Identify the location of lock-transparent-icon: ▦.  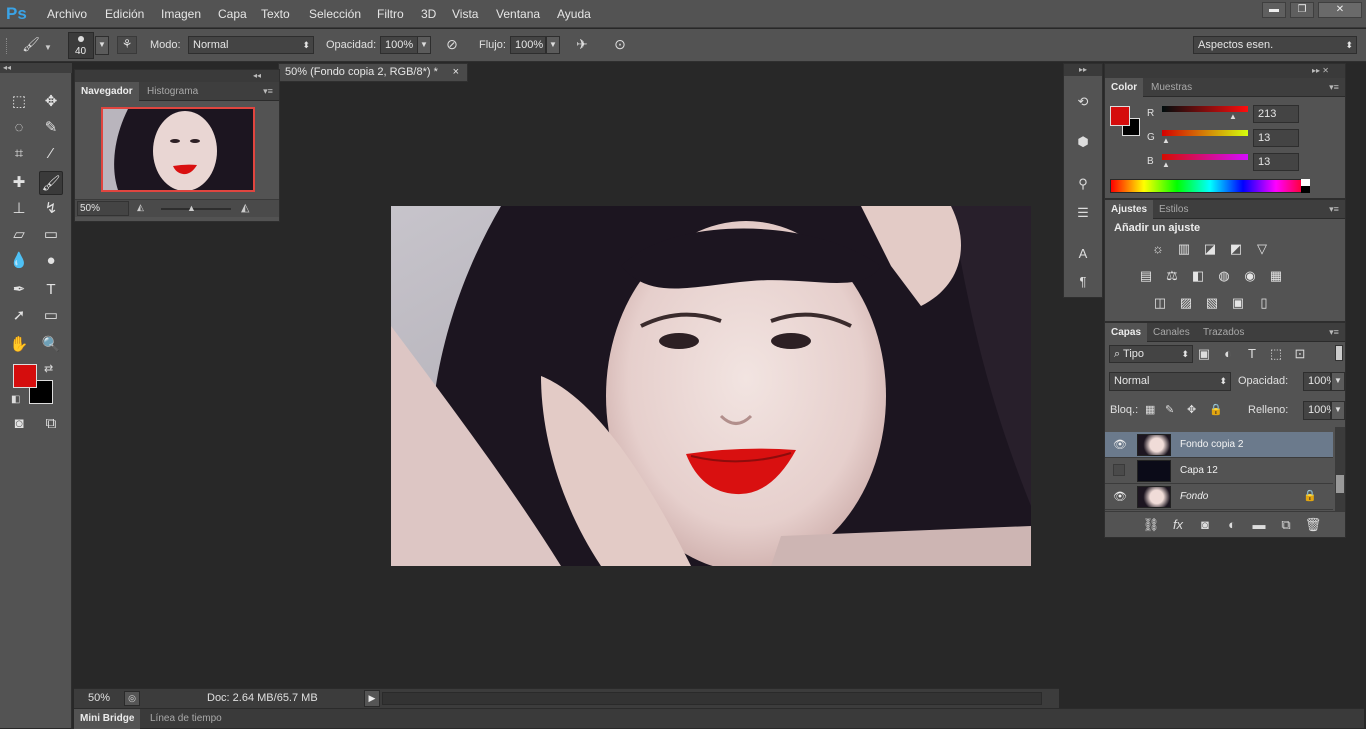
(1150, 409).